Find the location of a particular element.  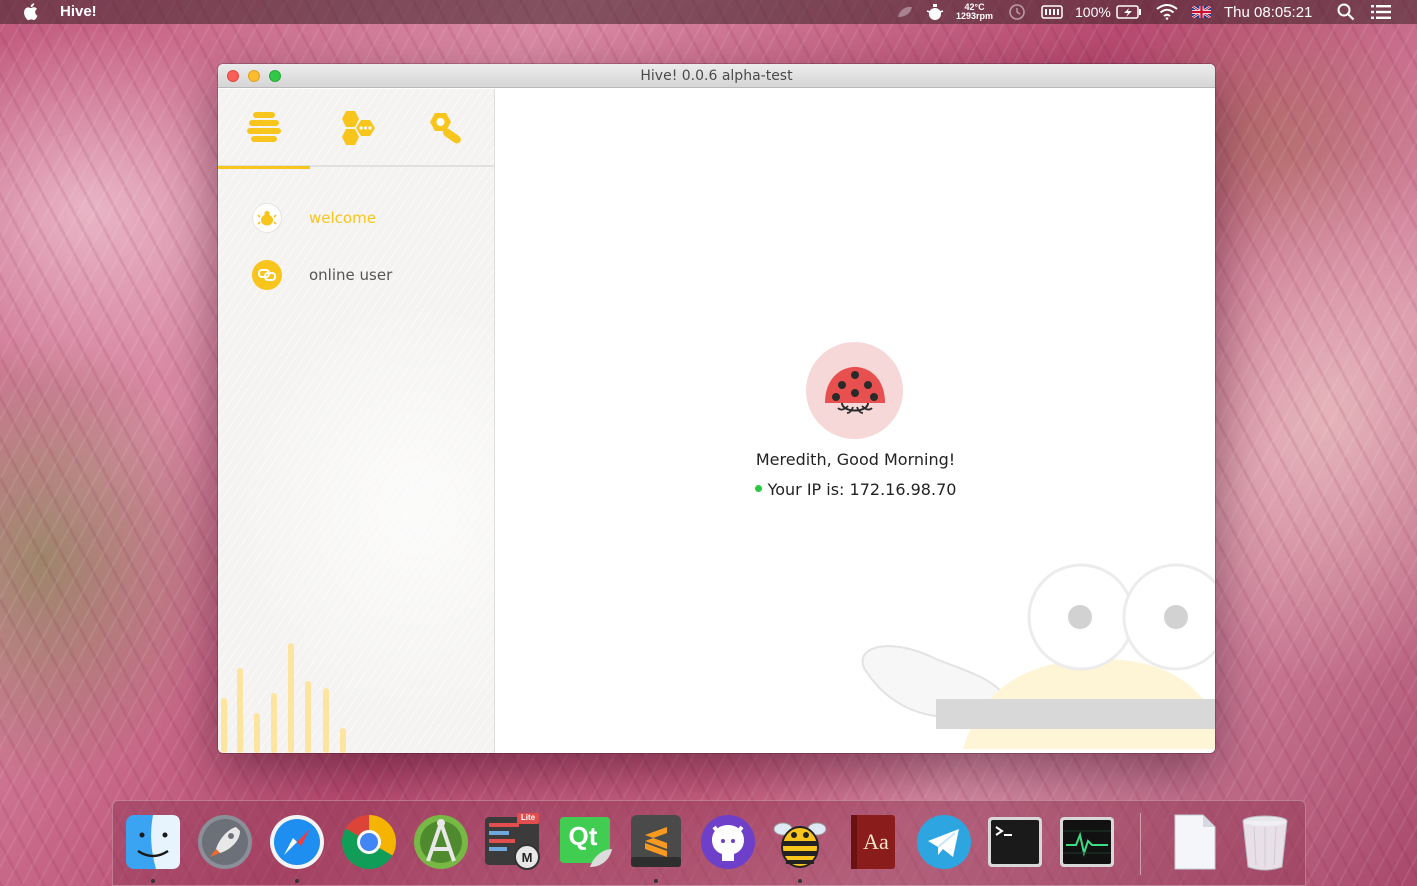

users-link-icon is located at coordinates (267, 275).